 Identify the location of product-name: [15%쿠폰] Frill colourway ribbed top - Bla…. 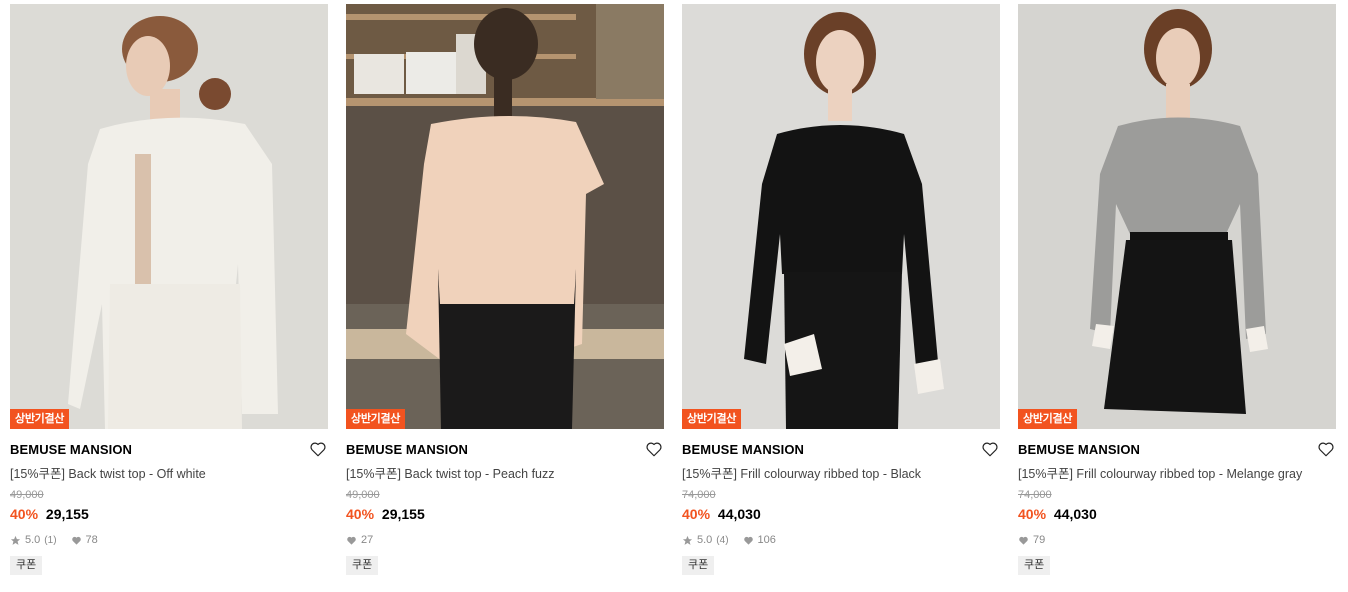
(841, 474).